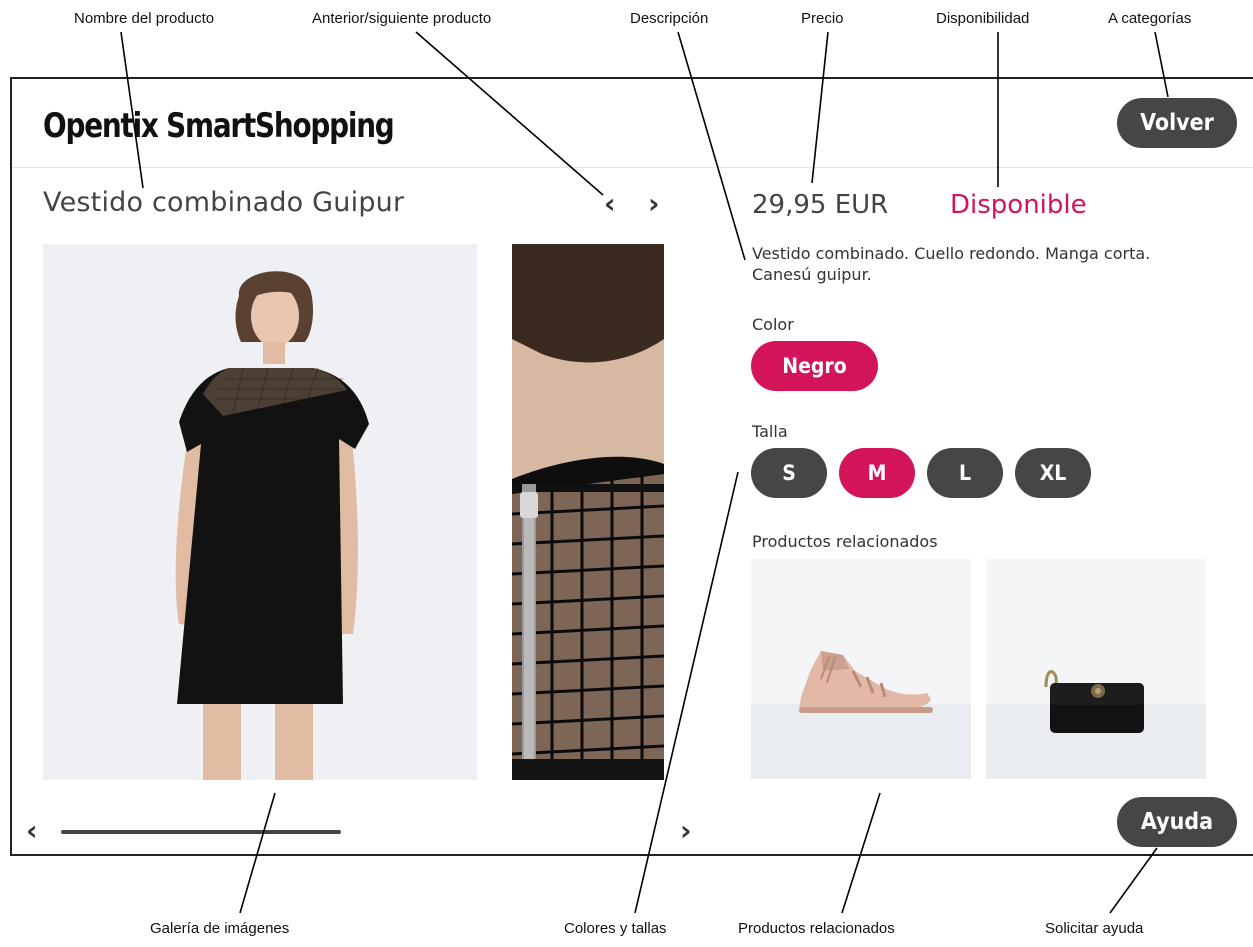  What do you see at coordinates (669, 18) in the screenshot?
I see `annotation-description: Descripción` at bounding box center [669, 18].